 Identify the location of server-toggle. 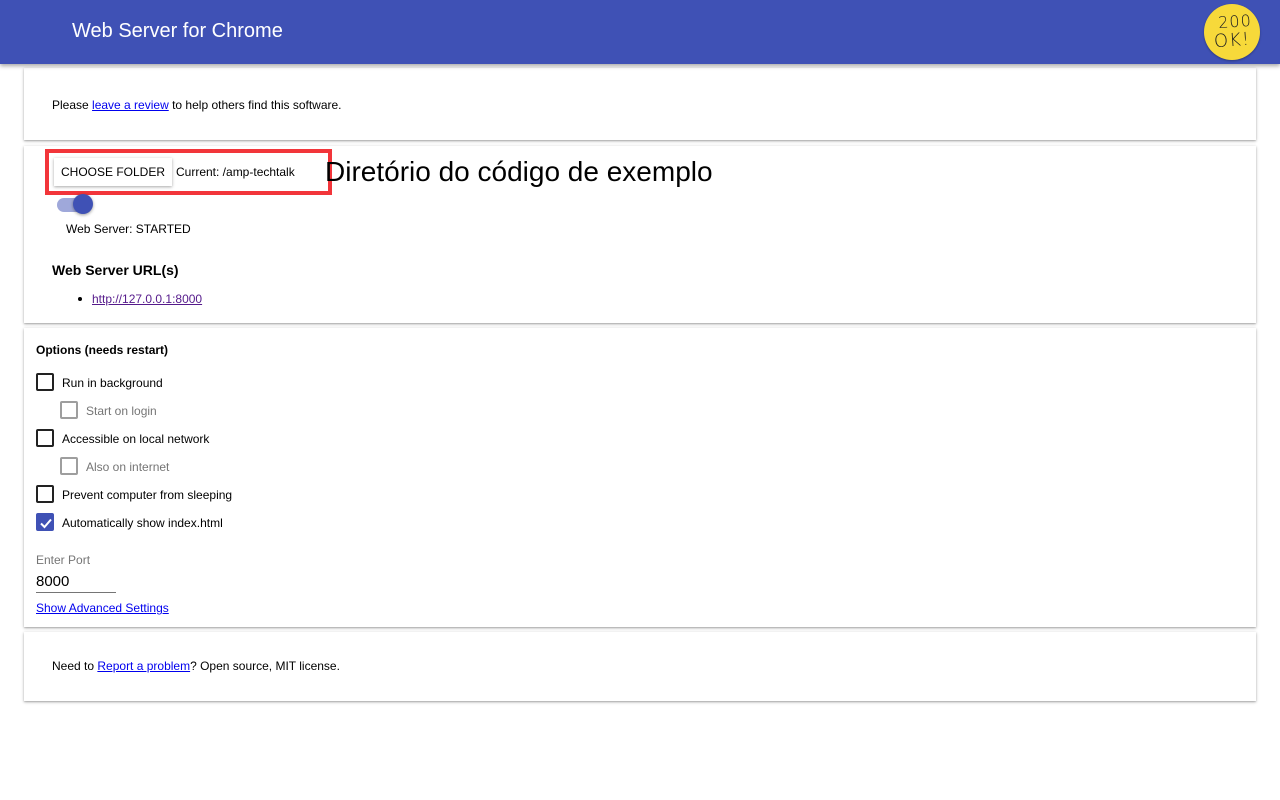
(76, 205).